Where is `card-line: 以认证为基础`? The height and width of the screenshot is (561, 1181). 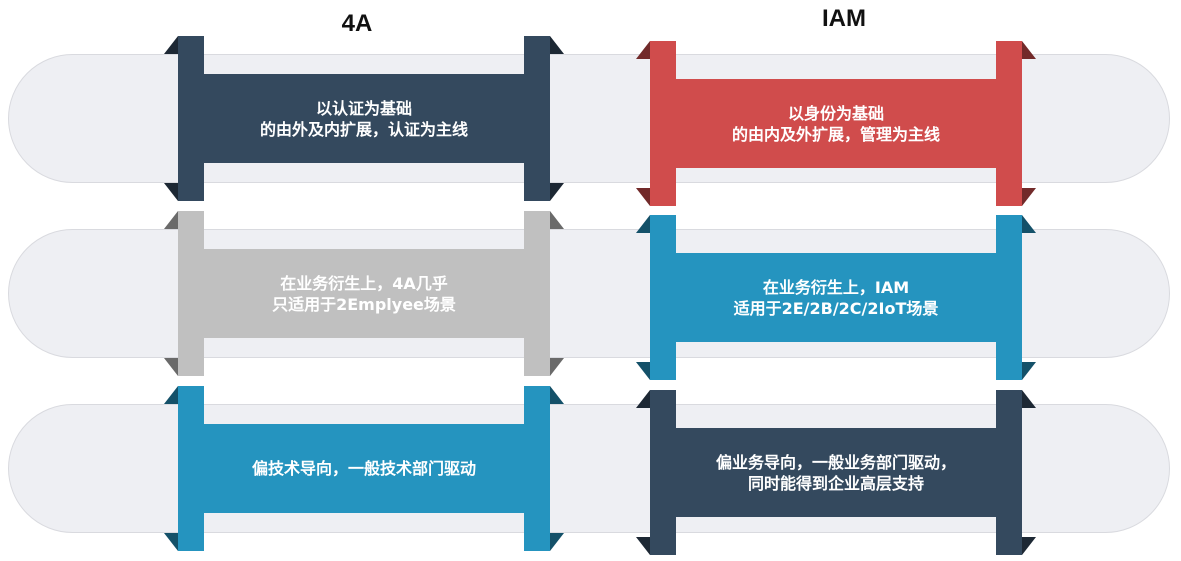 card-line: 以认证为基础 is located at coordinates (363, 108).